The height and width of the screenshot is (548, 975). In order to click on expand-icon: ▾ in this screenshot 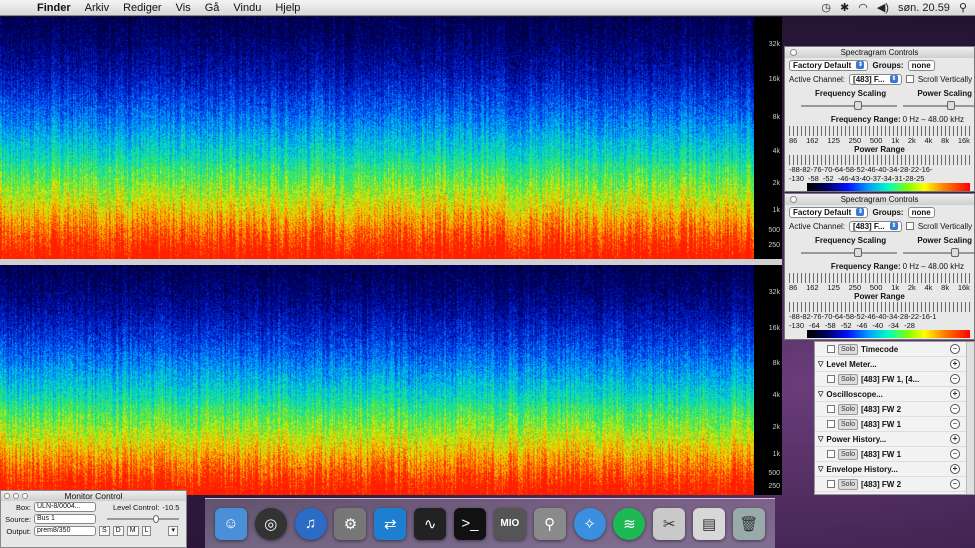, I will do `click(173, 531)`.